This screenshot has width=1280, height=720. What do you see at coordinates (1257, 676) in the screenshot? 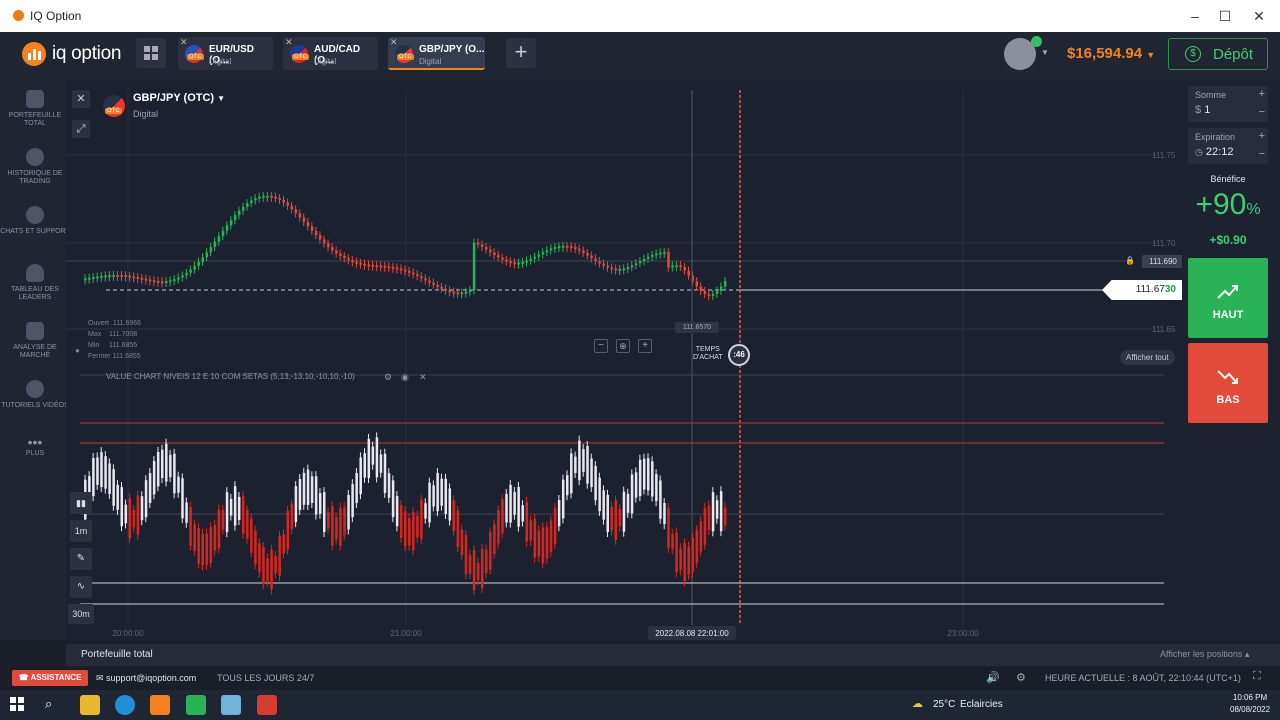
I see `fullscreen-icon: ⛶` at bounding box center [1257, 676].